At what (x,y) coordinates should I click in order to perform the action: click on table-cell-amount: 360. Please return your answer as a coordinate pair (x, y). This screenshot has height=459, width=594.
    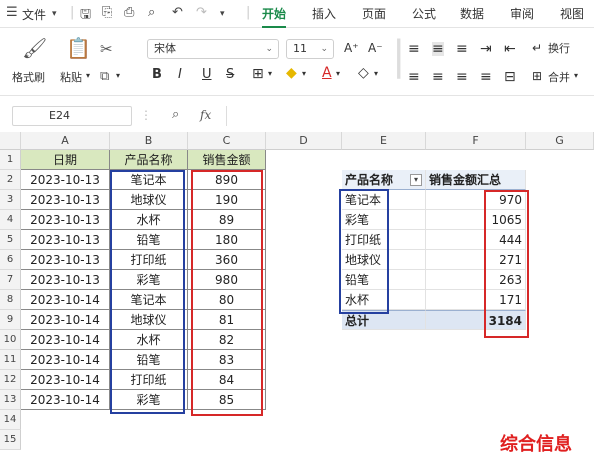
    Looking at the image, I should click on (227, 260).